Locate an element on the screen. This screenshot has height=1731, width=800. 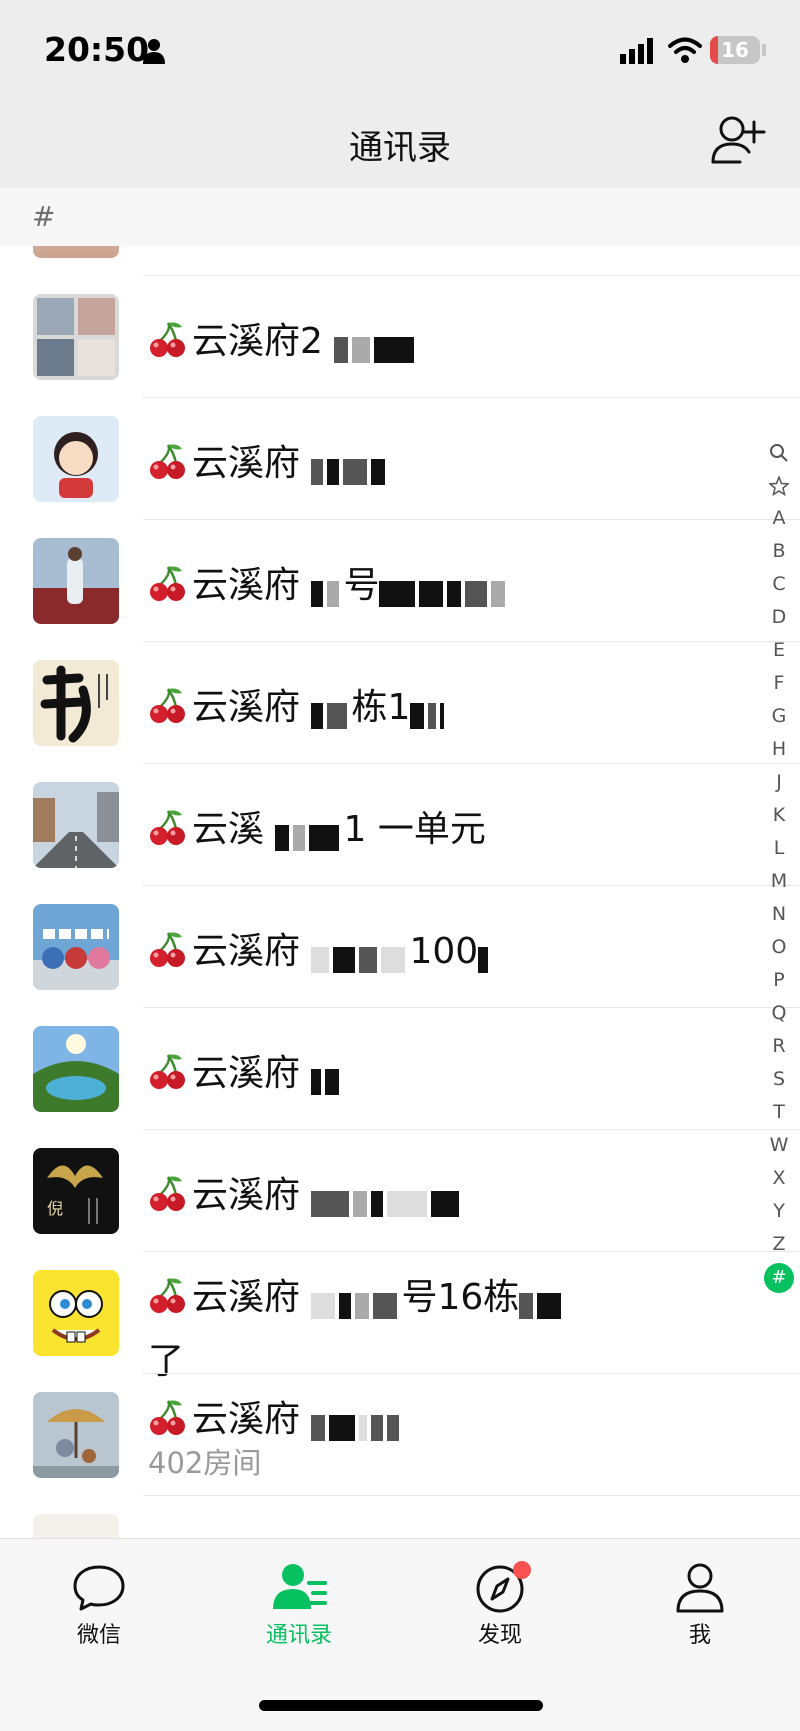
person-icon is located at coordinates (700, 1588).